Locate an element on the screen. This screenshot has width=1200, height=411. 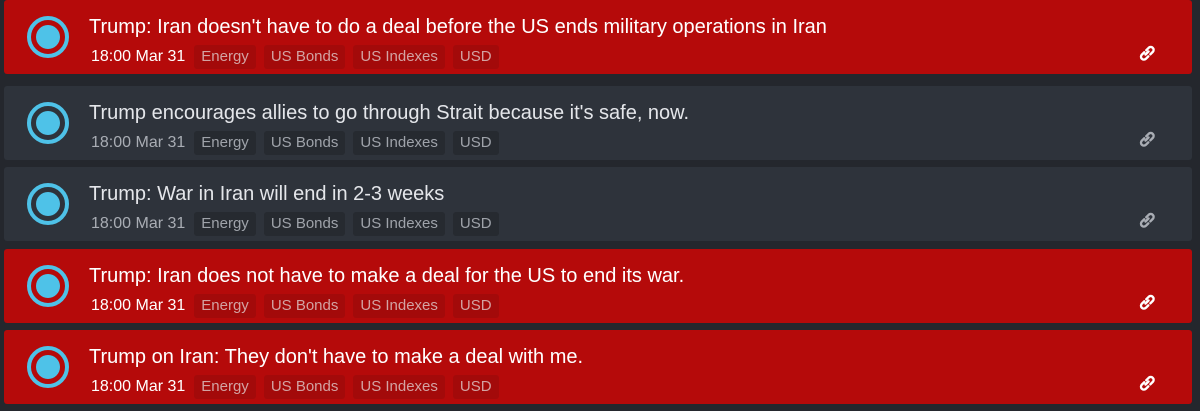
headline: Trump: War in Iran will end in 2-3 weeks is located at coordinates (266, 194).